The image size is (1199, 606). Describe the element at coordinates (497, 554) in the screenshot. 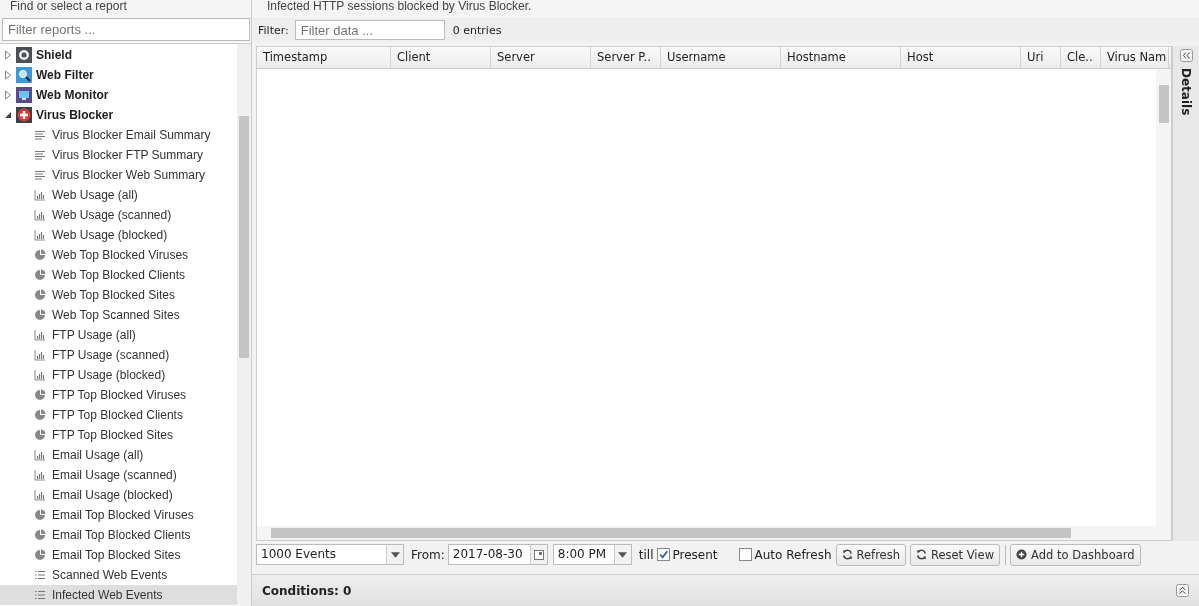

I see `date-field: 2017-08-30` at that location.